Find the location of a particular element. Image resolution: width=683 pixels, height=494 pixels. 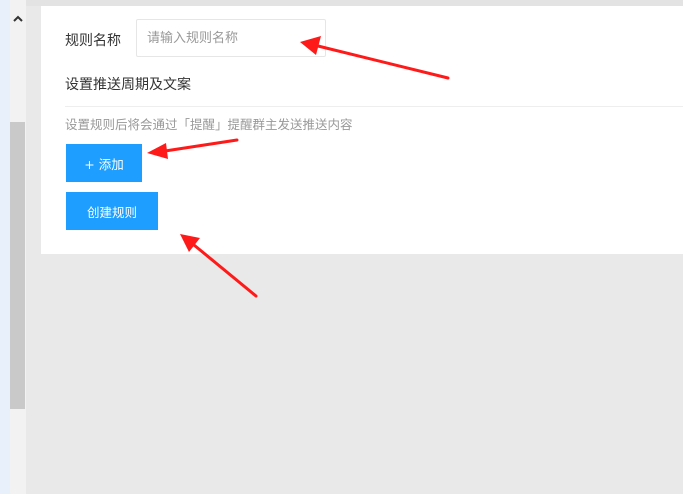

section-divider is located at coordinates (374, 106).